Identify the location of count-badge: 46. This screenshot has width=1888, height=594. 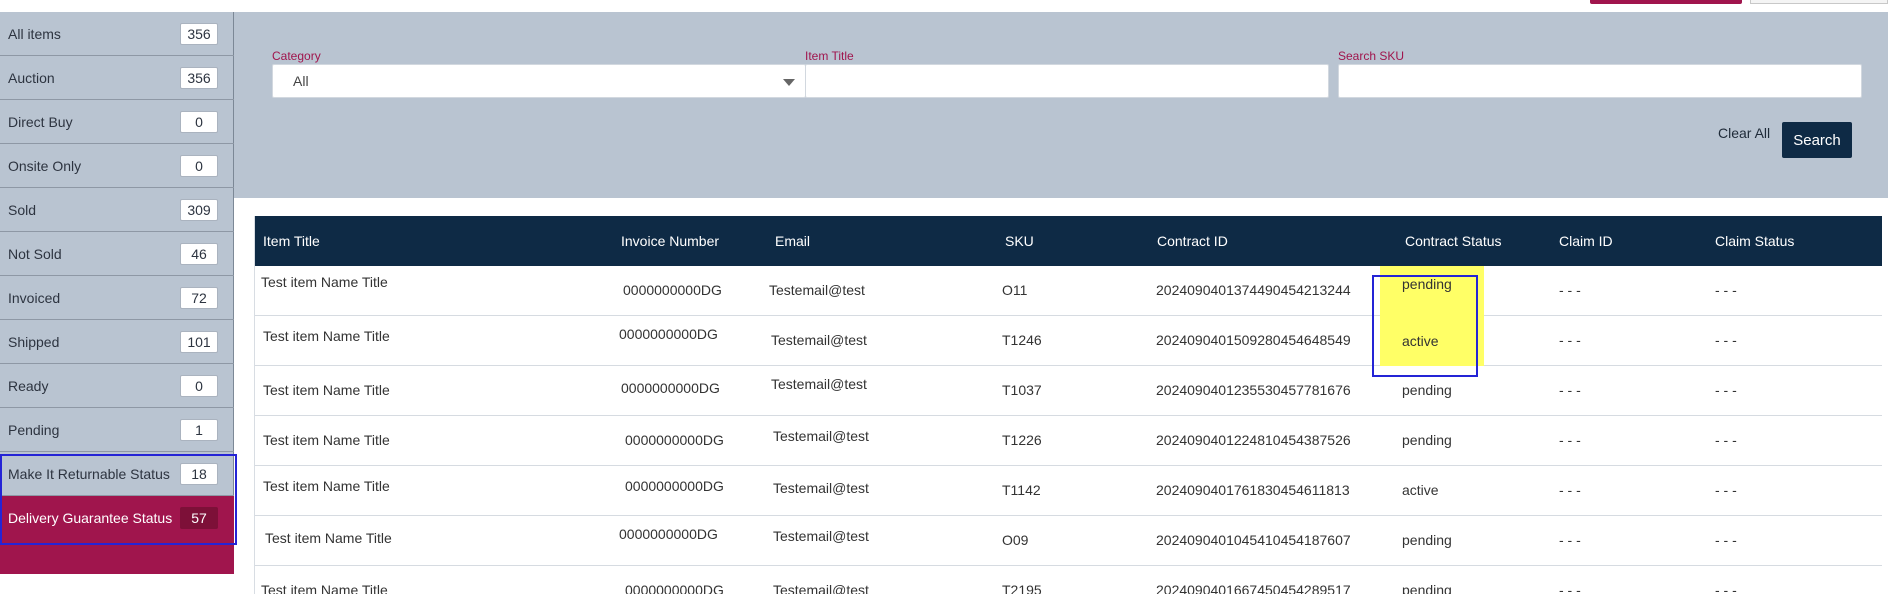
(199, 253).